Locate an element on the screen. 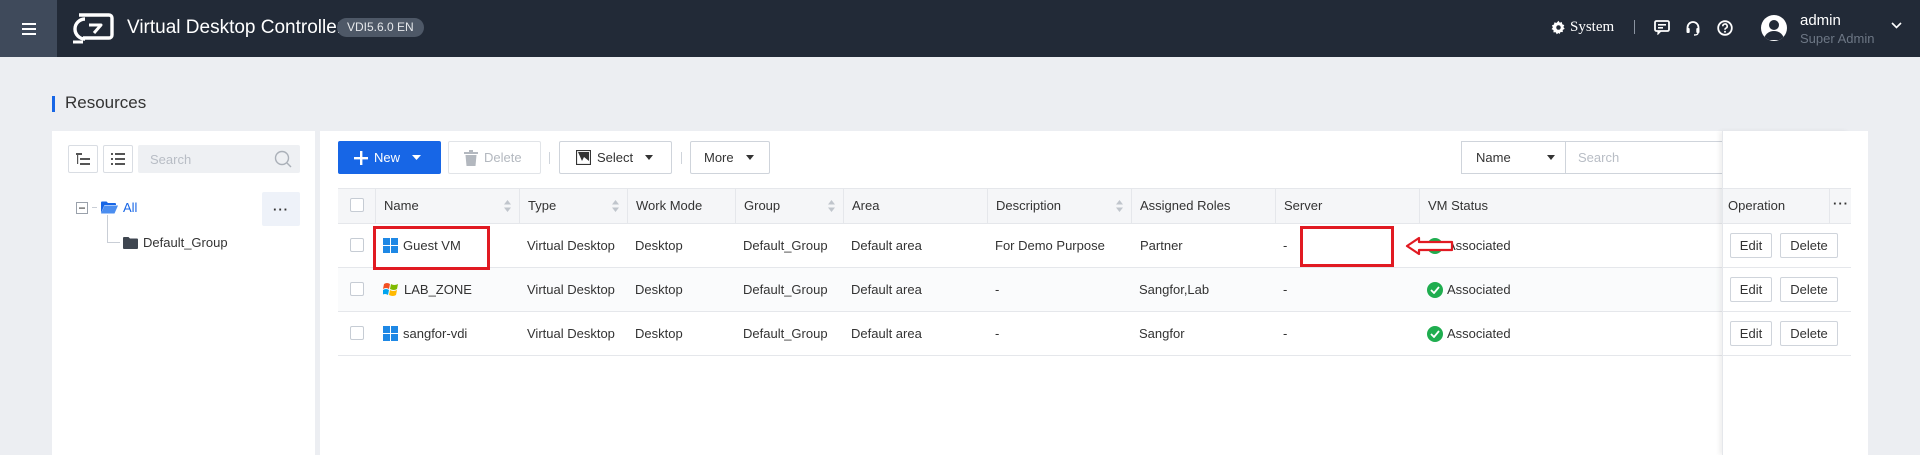 Image resolution: width=1920 pixels, height=455 pixels. column-header-work-mode: Work Mode is located at coordinates (681, 206).